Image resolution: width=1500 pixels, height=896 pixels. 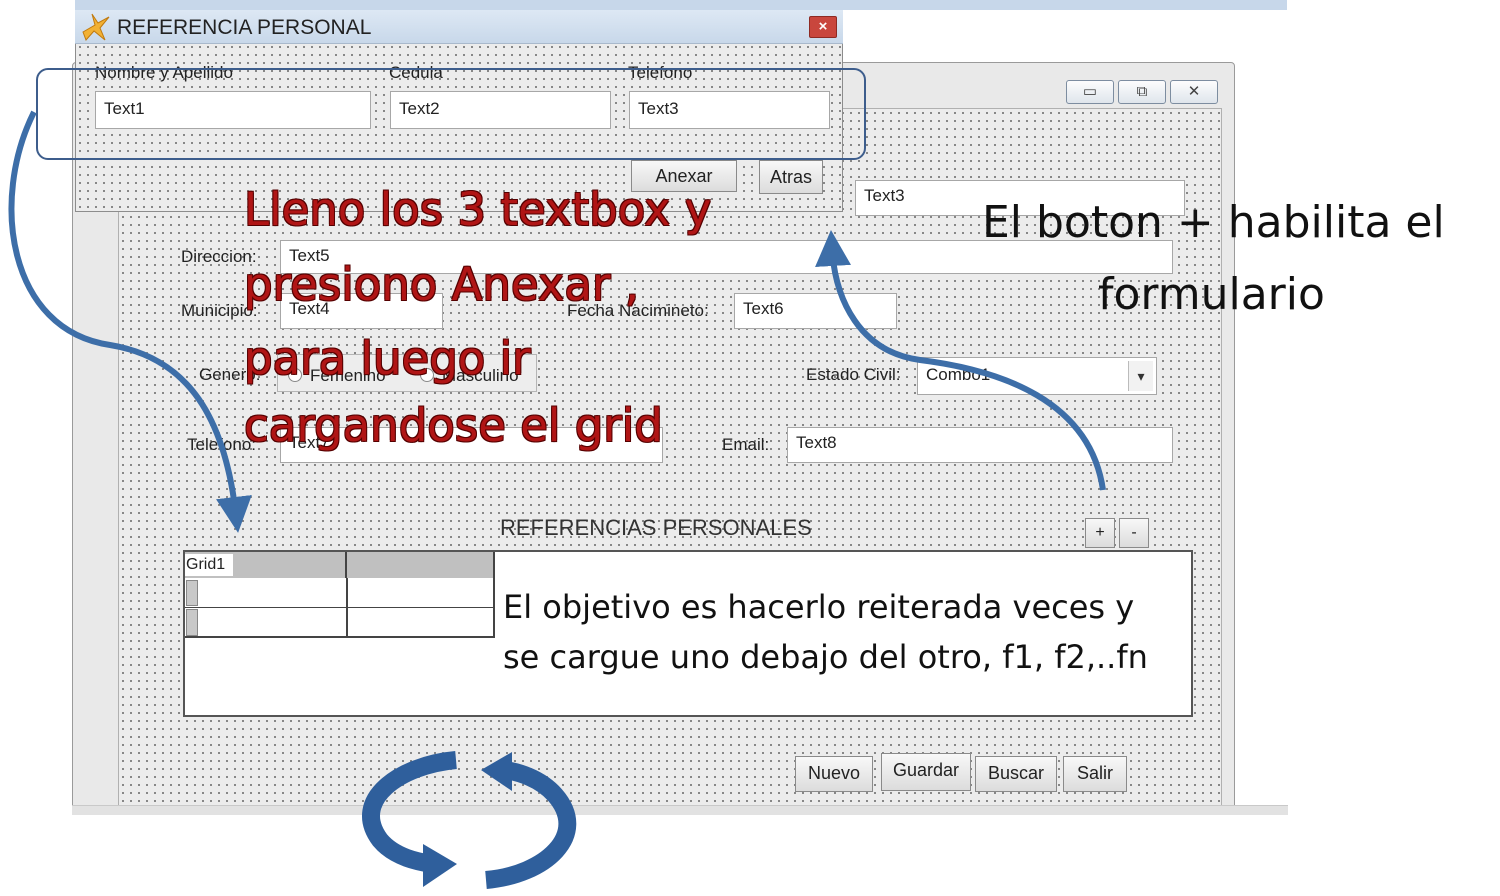 I want to click on email-label: Email:, so click(x=746, y=444).